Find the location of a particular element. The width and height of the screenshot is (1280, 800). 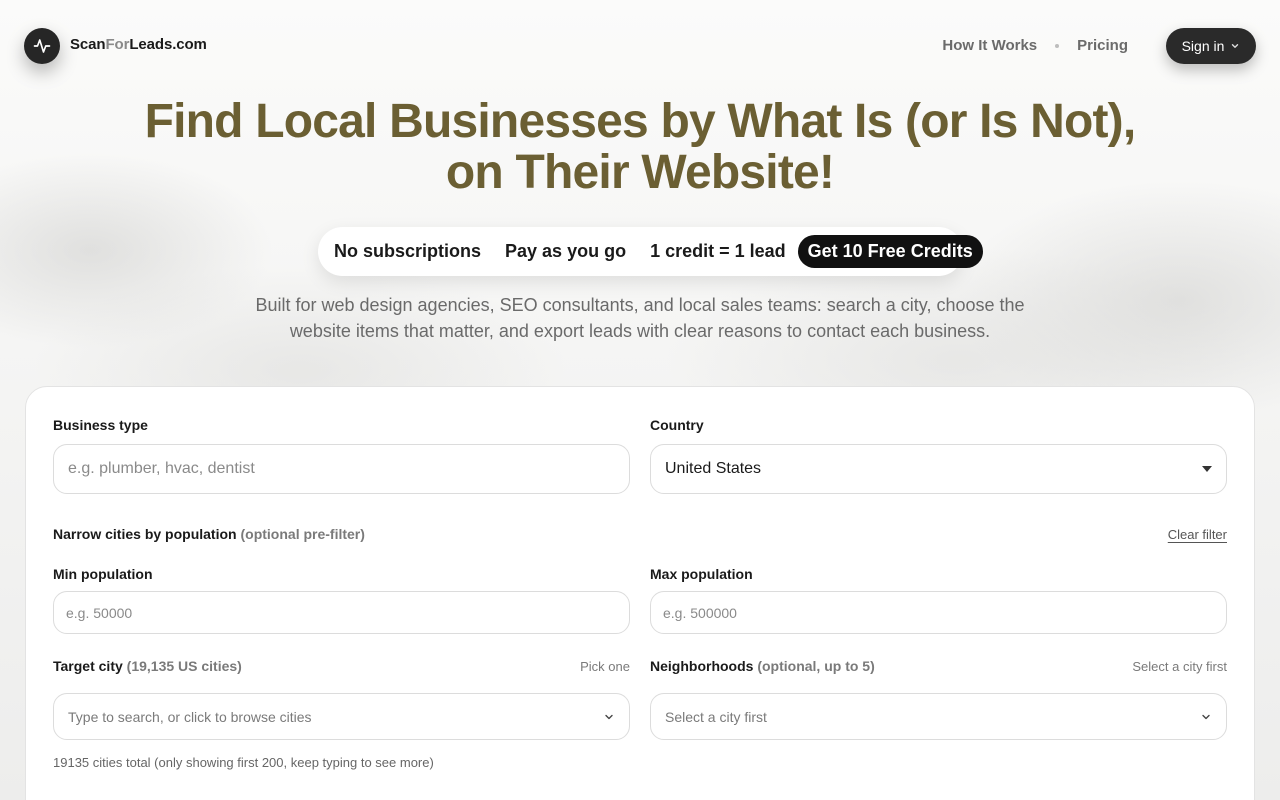

neighborhoods-hint: (optional, up to 5) is located at coordinates (816, 666).